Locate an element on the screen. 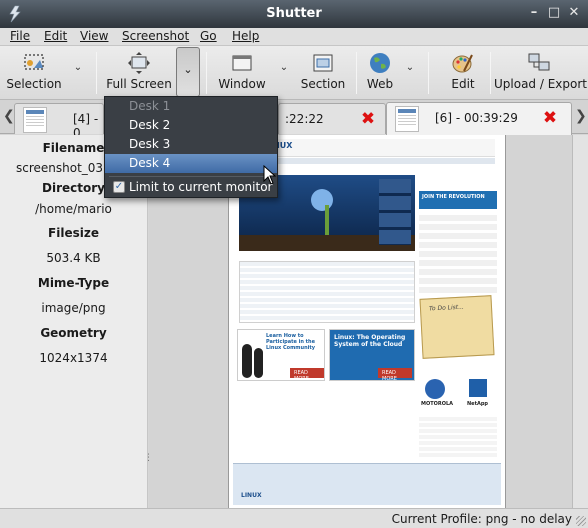 The image size is (588, 528). tab-screenshot-6: [6] - 00:39:29 ✖ is located at coordinates (479, 118).